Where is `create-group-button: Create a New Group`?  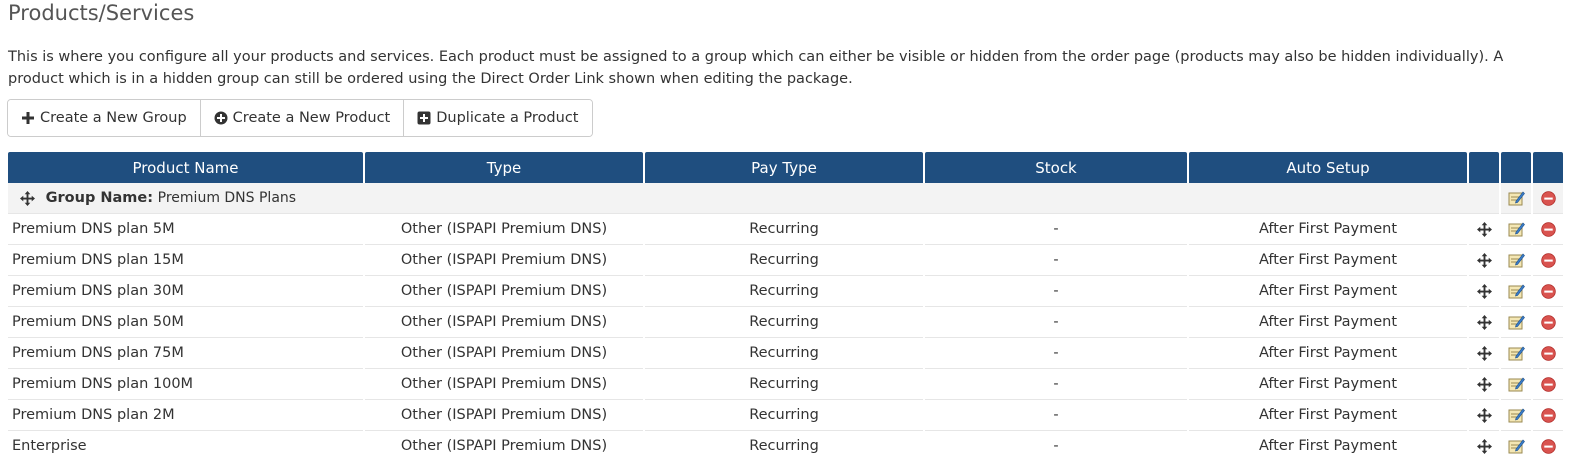
create-group-button: Create a New Group is located at coordinates (104, 118).